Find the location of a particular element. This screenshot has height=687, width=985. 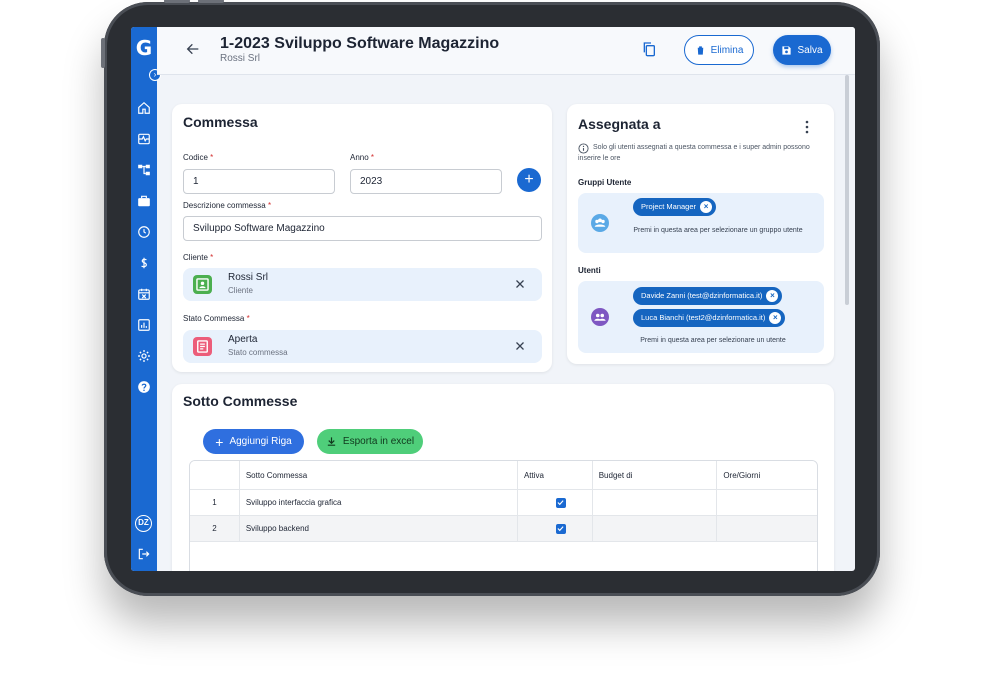

table-row: 1 Sviluppo interfaccia grafica is located at coordinates (503, 503).